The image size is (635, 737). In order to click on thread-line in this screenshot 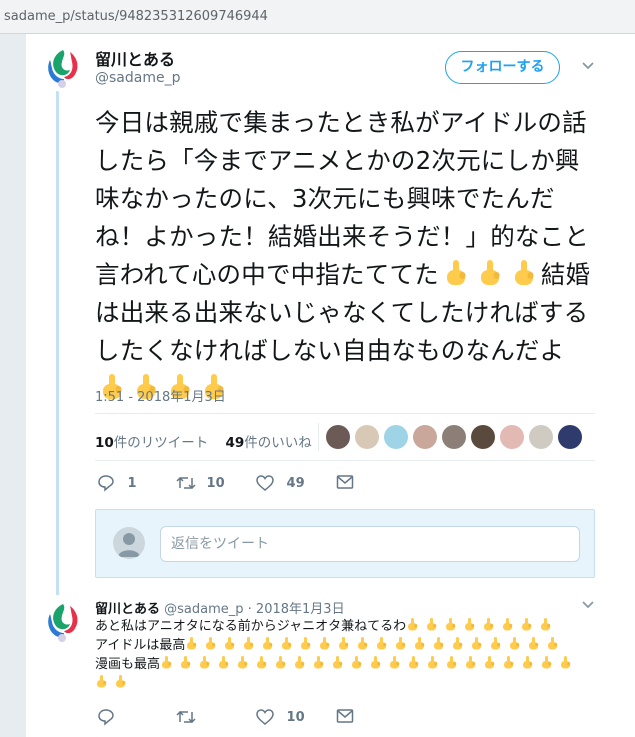, I will do `click(57, 342)`.